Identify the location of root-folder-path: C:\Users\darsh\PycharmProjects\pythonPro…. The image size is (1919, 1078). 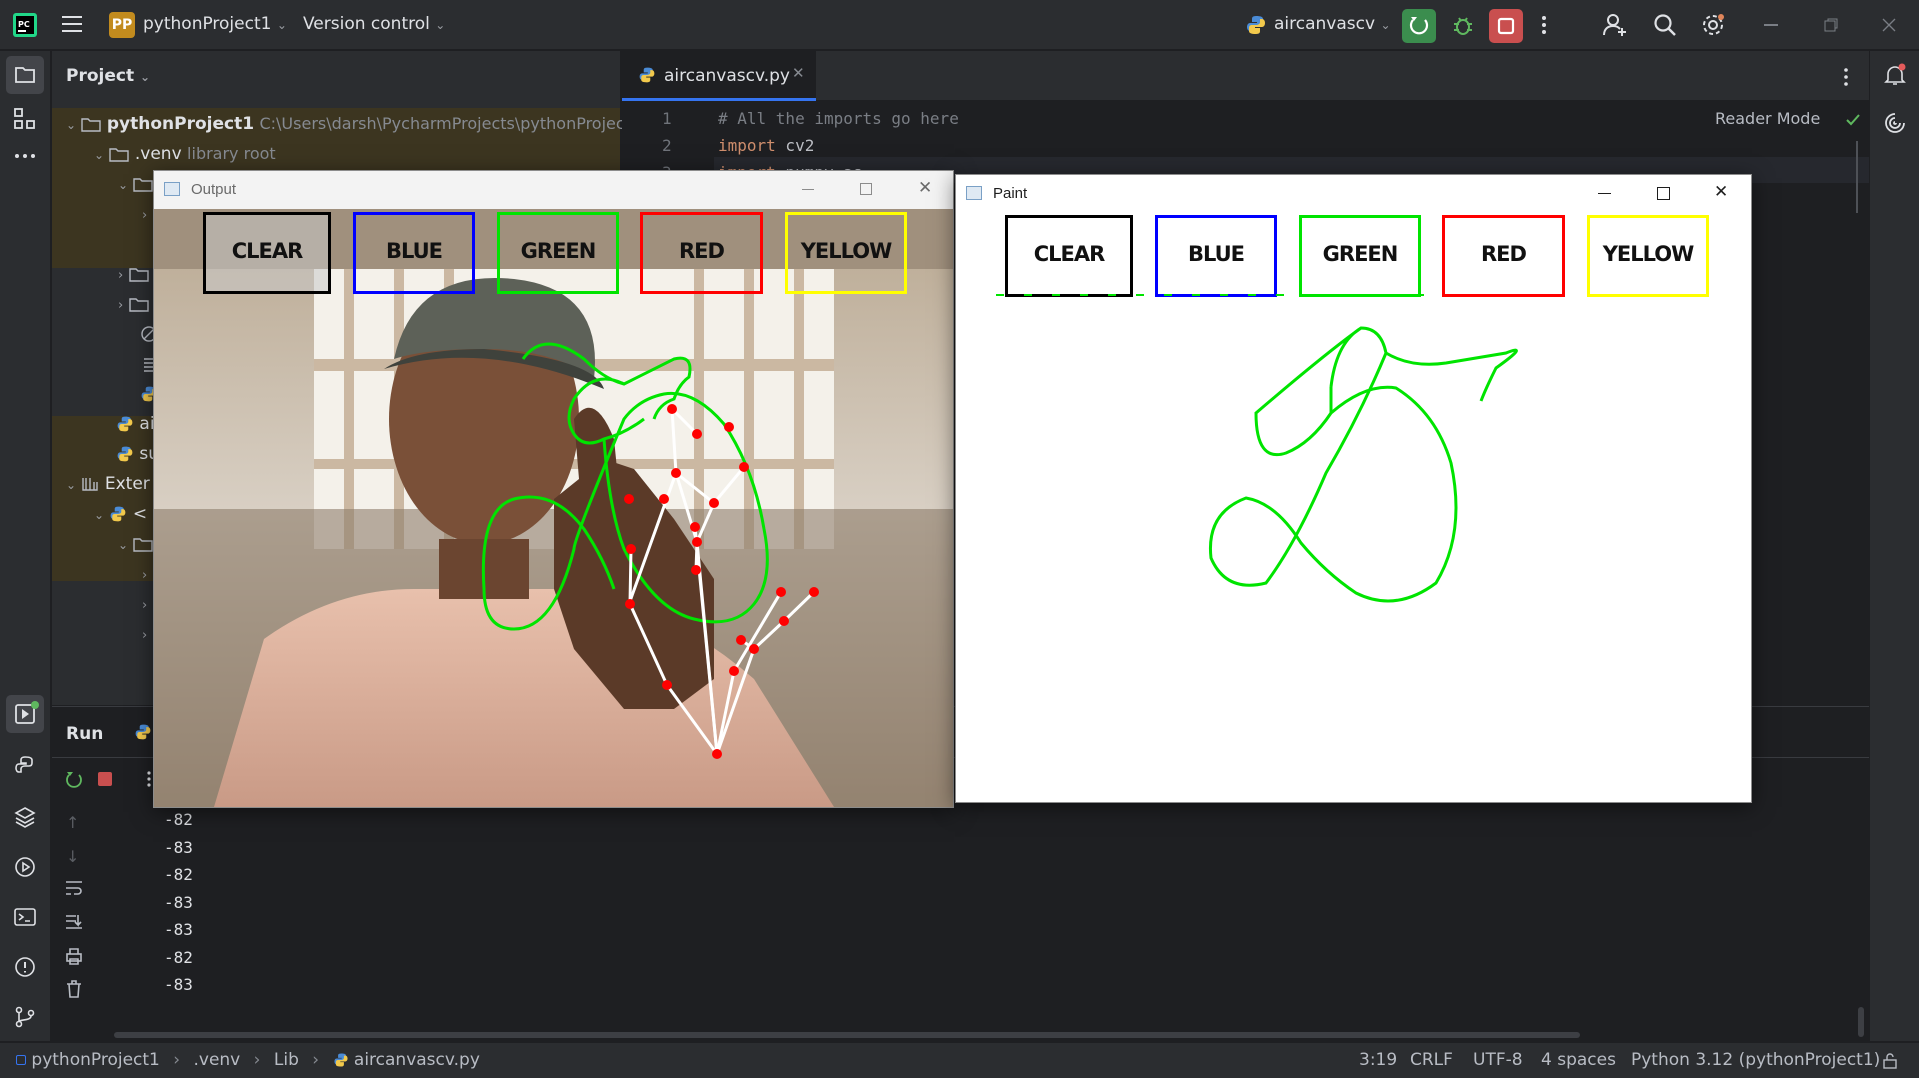
(445, 123).